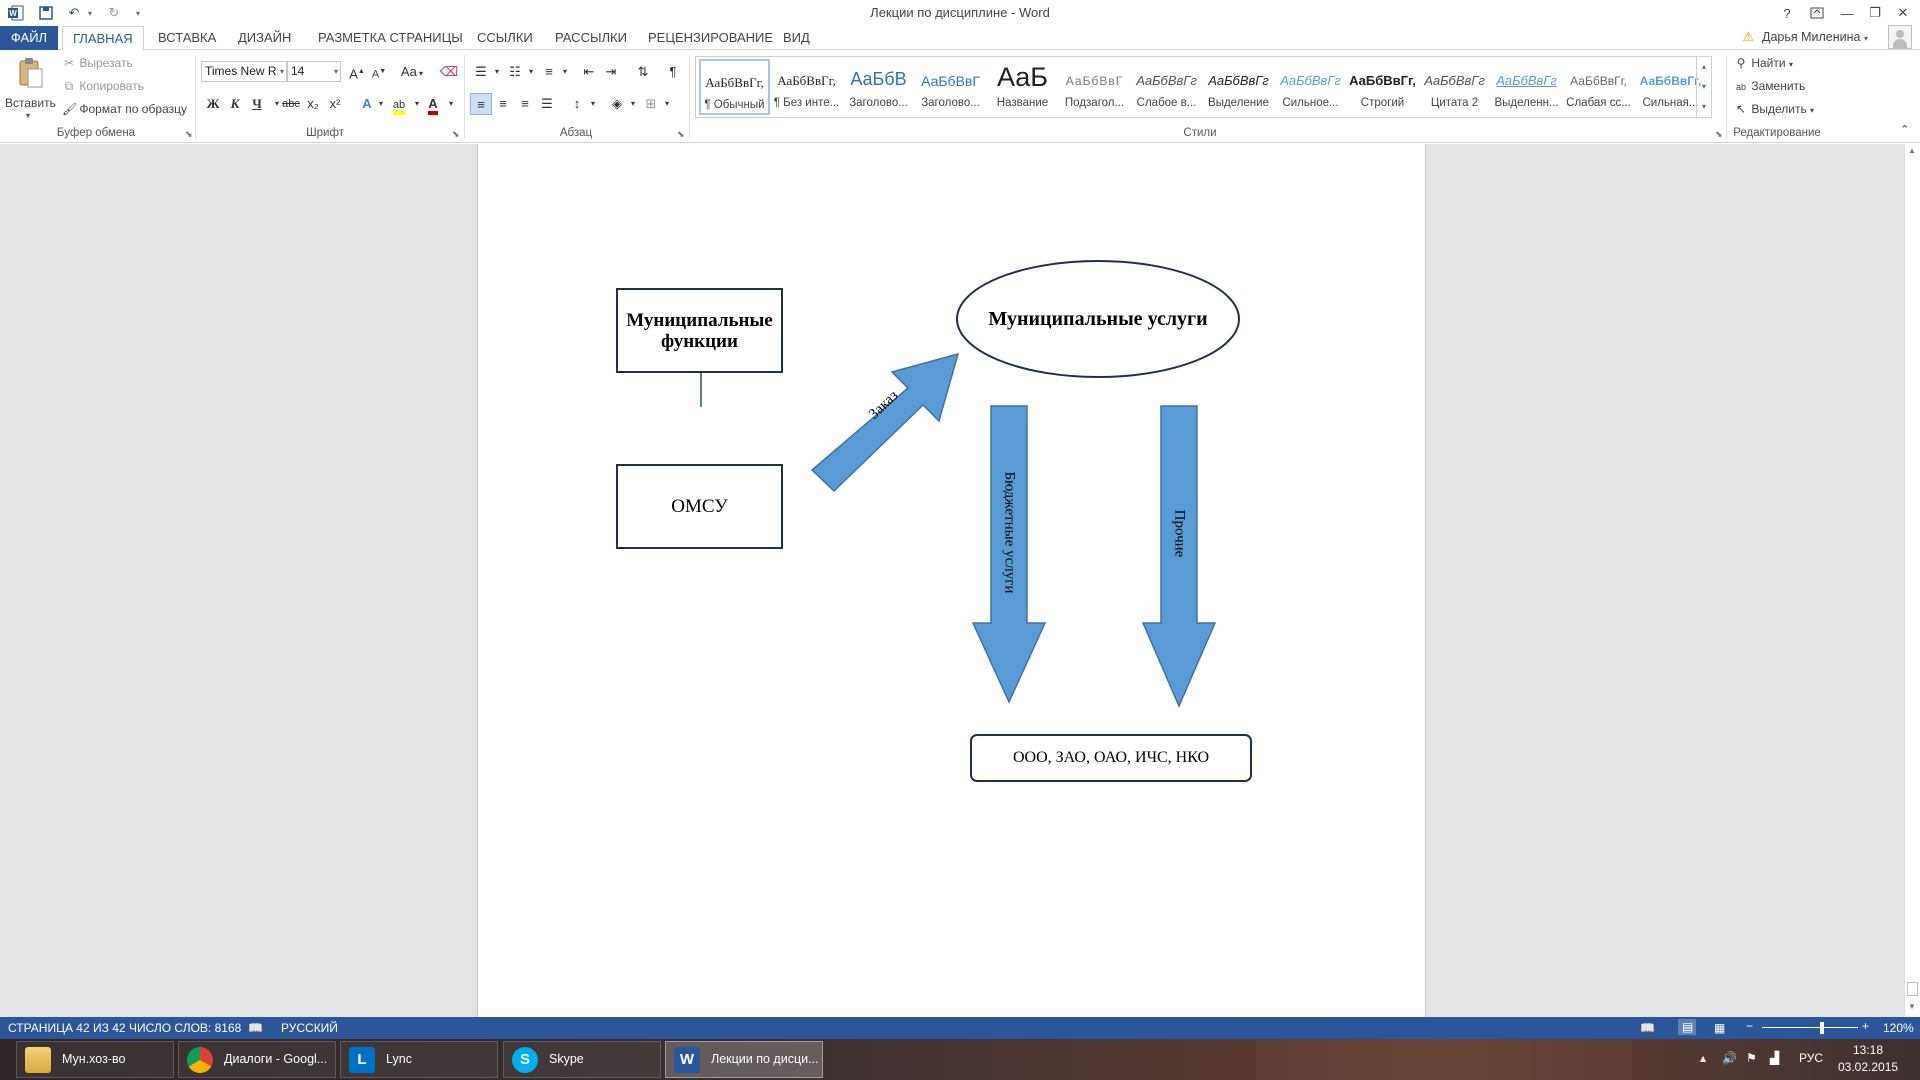 The width and height of the screenshot is (1920, 1080). I want to click on volume-icon: 🔊, so click(1729, 1058).